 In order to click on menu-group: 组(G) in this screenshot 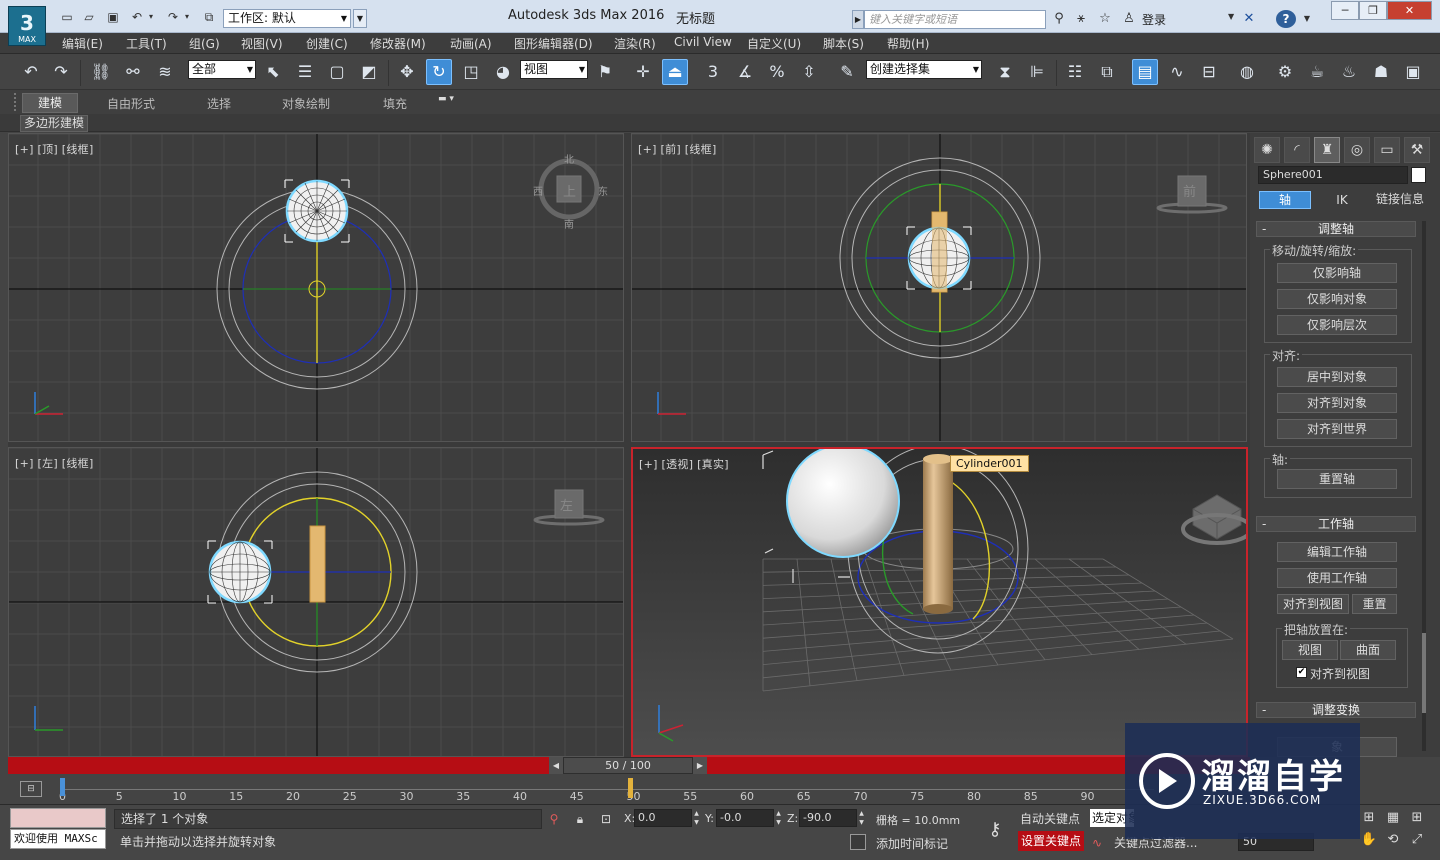, I will do `click(204, 43)`.